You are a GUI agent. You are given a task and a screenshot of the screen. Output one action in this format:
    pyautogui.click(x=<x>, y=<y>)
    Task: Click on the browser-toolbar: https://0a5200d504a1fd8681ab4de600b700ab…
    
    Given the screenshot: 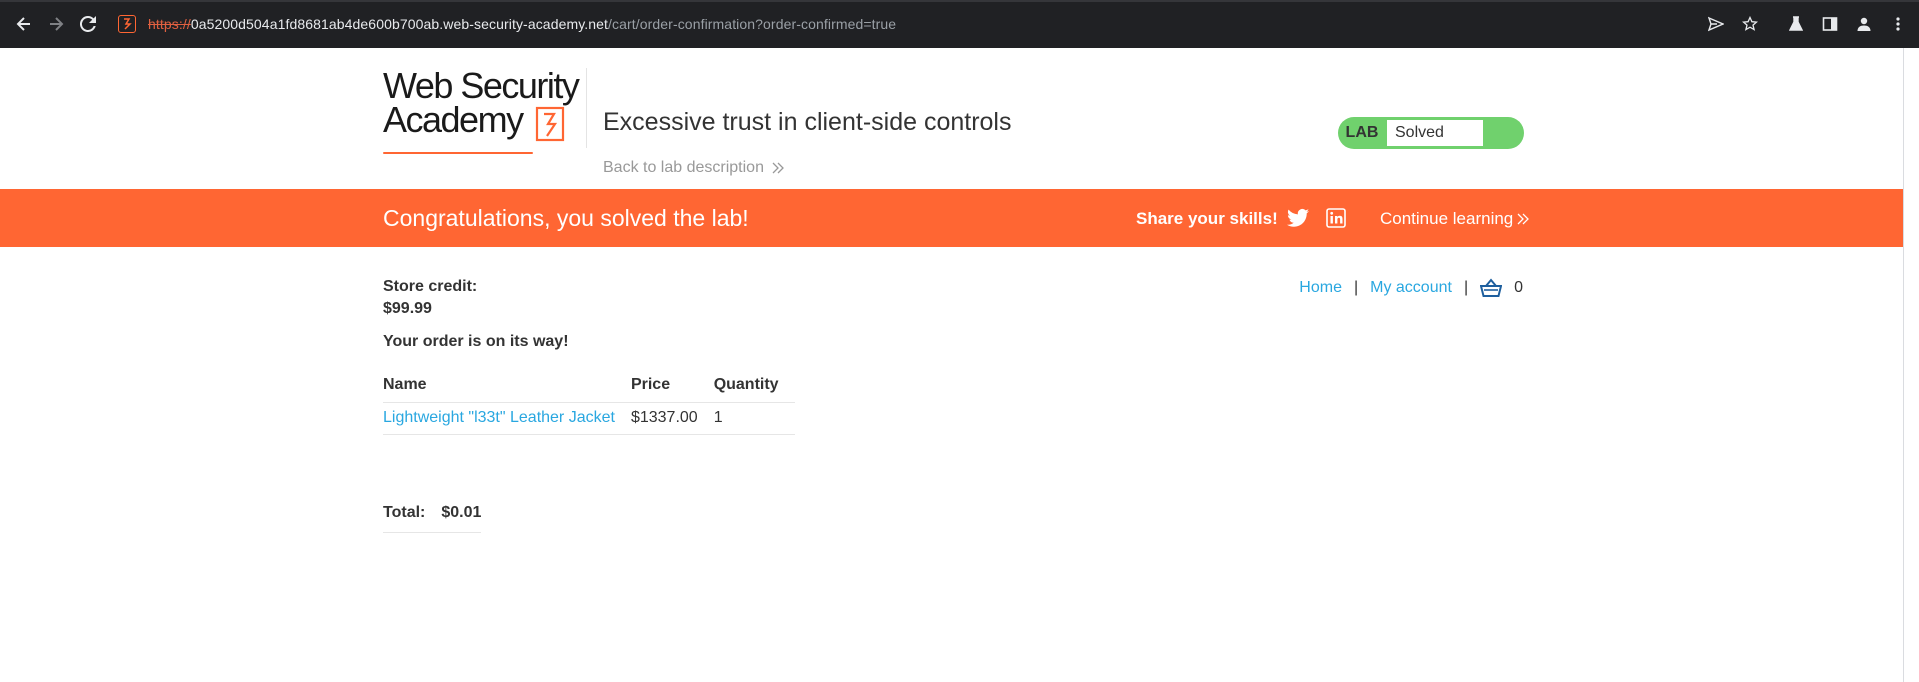 What is the action you would take?
    pyautogui.click(x=959, y=24)
    